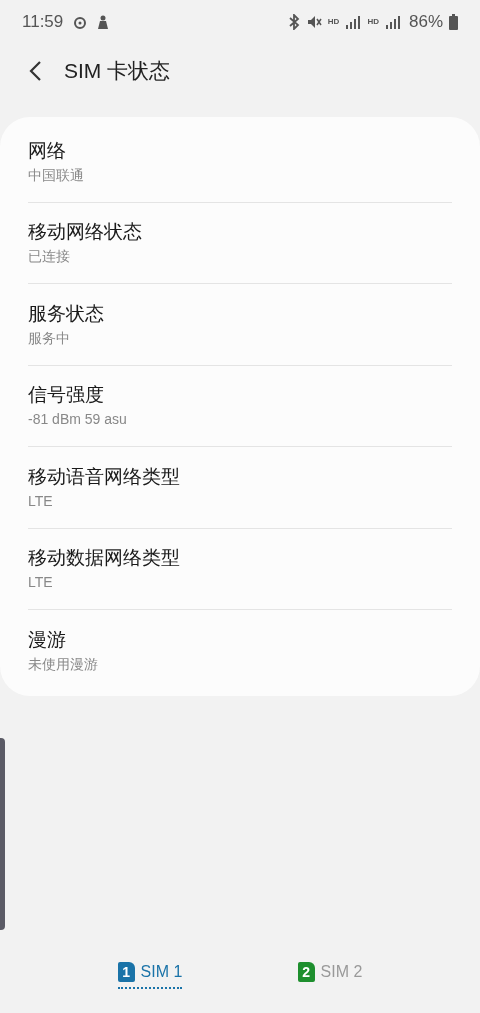 Image resolution: width=480 pixels, height=1013 pixels. I want to click on setting-title: 移动语音网络类型, so click(104, 476).